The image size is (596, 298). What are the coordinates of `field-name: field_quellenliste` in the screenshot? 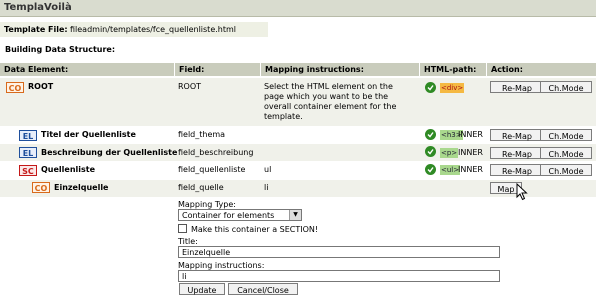 It's located at (212, 169).